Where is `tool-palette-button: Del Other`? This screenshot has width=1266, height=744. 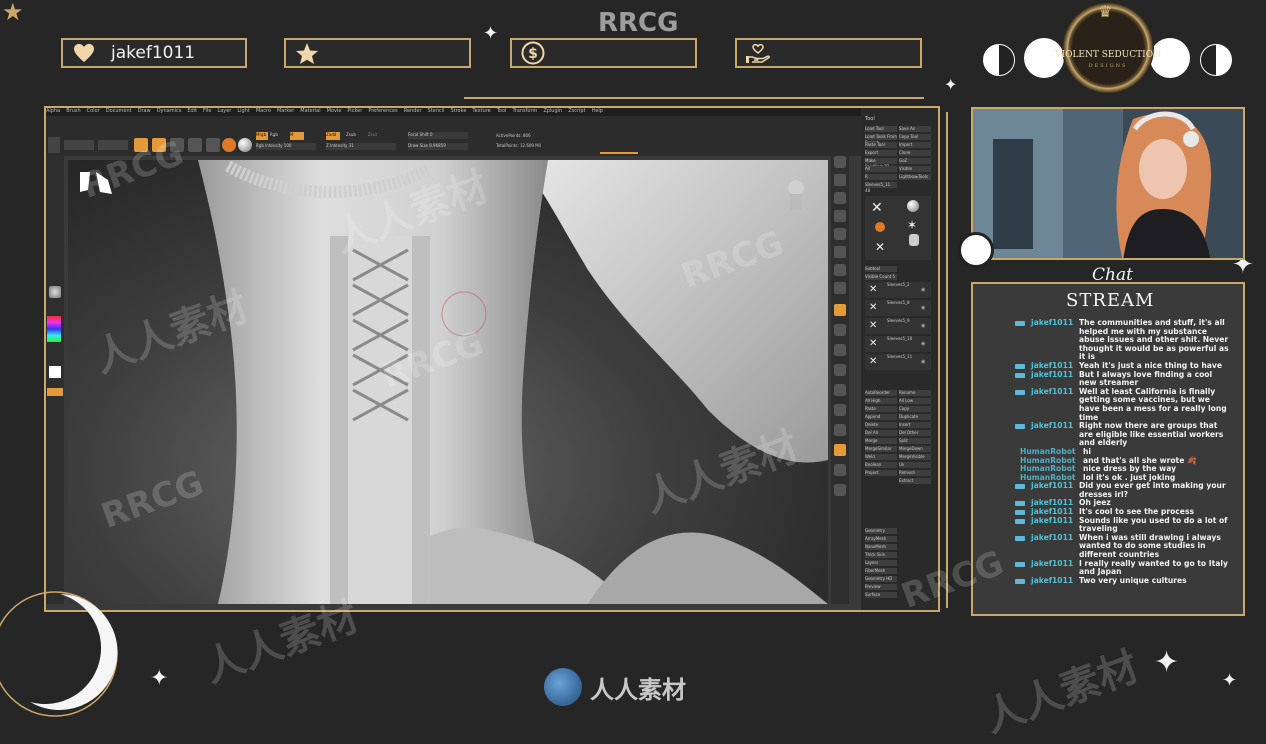
tool-palette-button: Del Other is located at coordinates (915, 433).